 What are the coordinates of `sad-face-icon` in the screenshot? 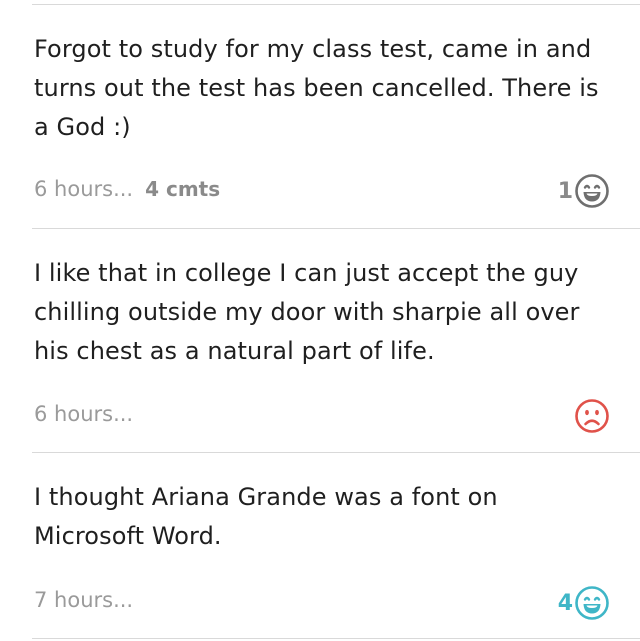 It's located at (592, 416).